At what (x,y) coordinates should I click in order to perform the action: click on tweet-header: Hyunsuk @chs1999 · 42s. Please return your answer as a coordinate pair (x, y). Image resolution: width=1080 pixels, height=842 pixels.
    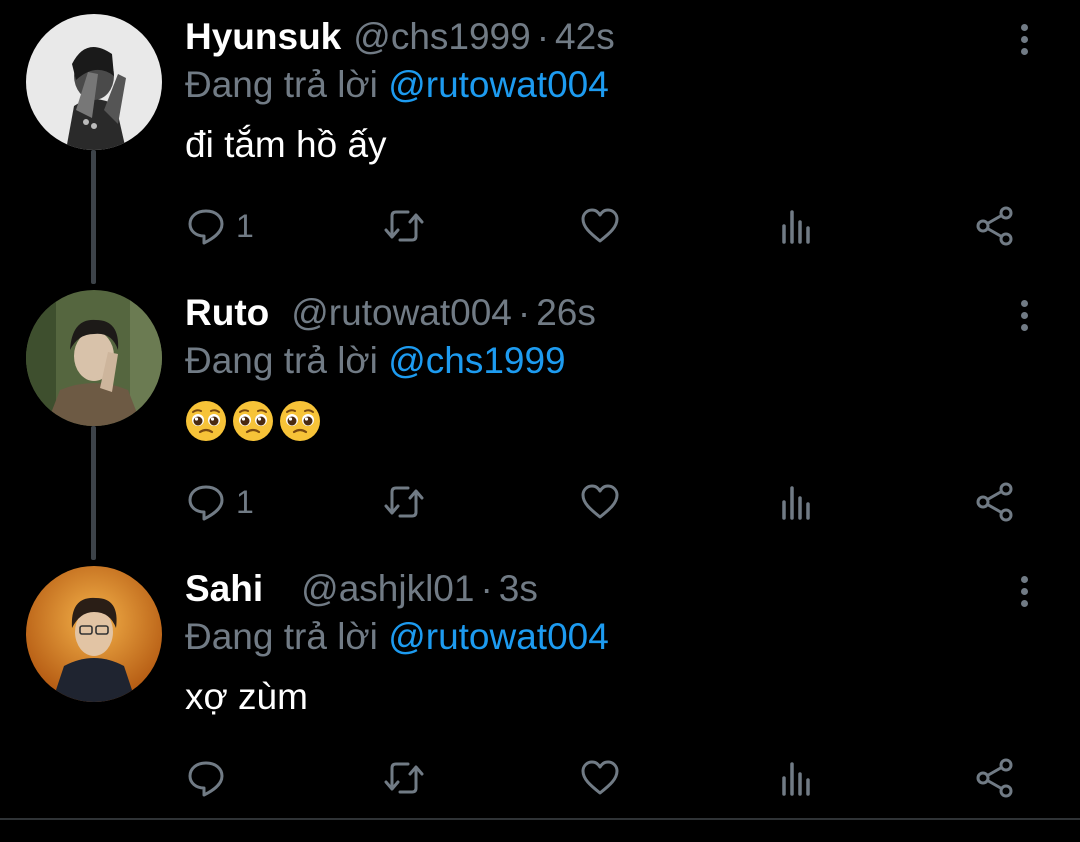
    Looking at the image, I should click on (400, 37).